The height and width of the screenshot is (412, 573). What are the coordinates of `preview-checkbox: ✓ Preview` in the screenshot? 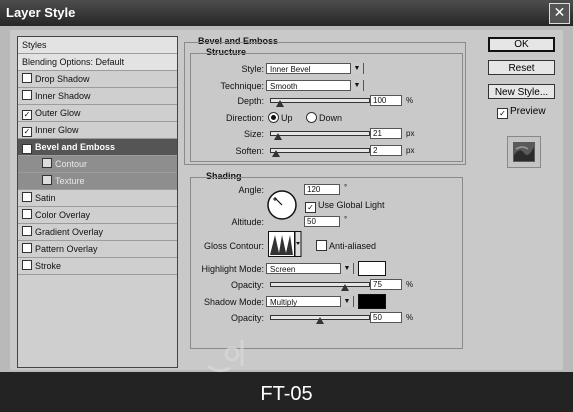 It's located at (521, 112).